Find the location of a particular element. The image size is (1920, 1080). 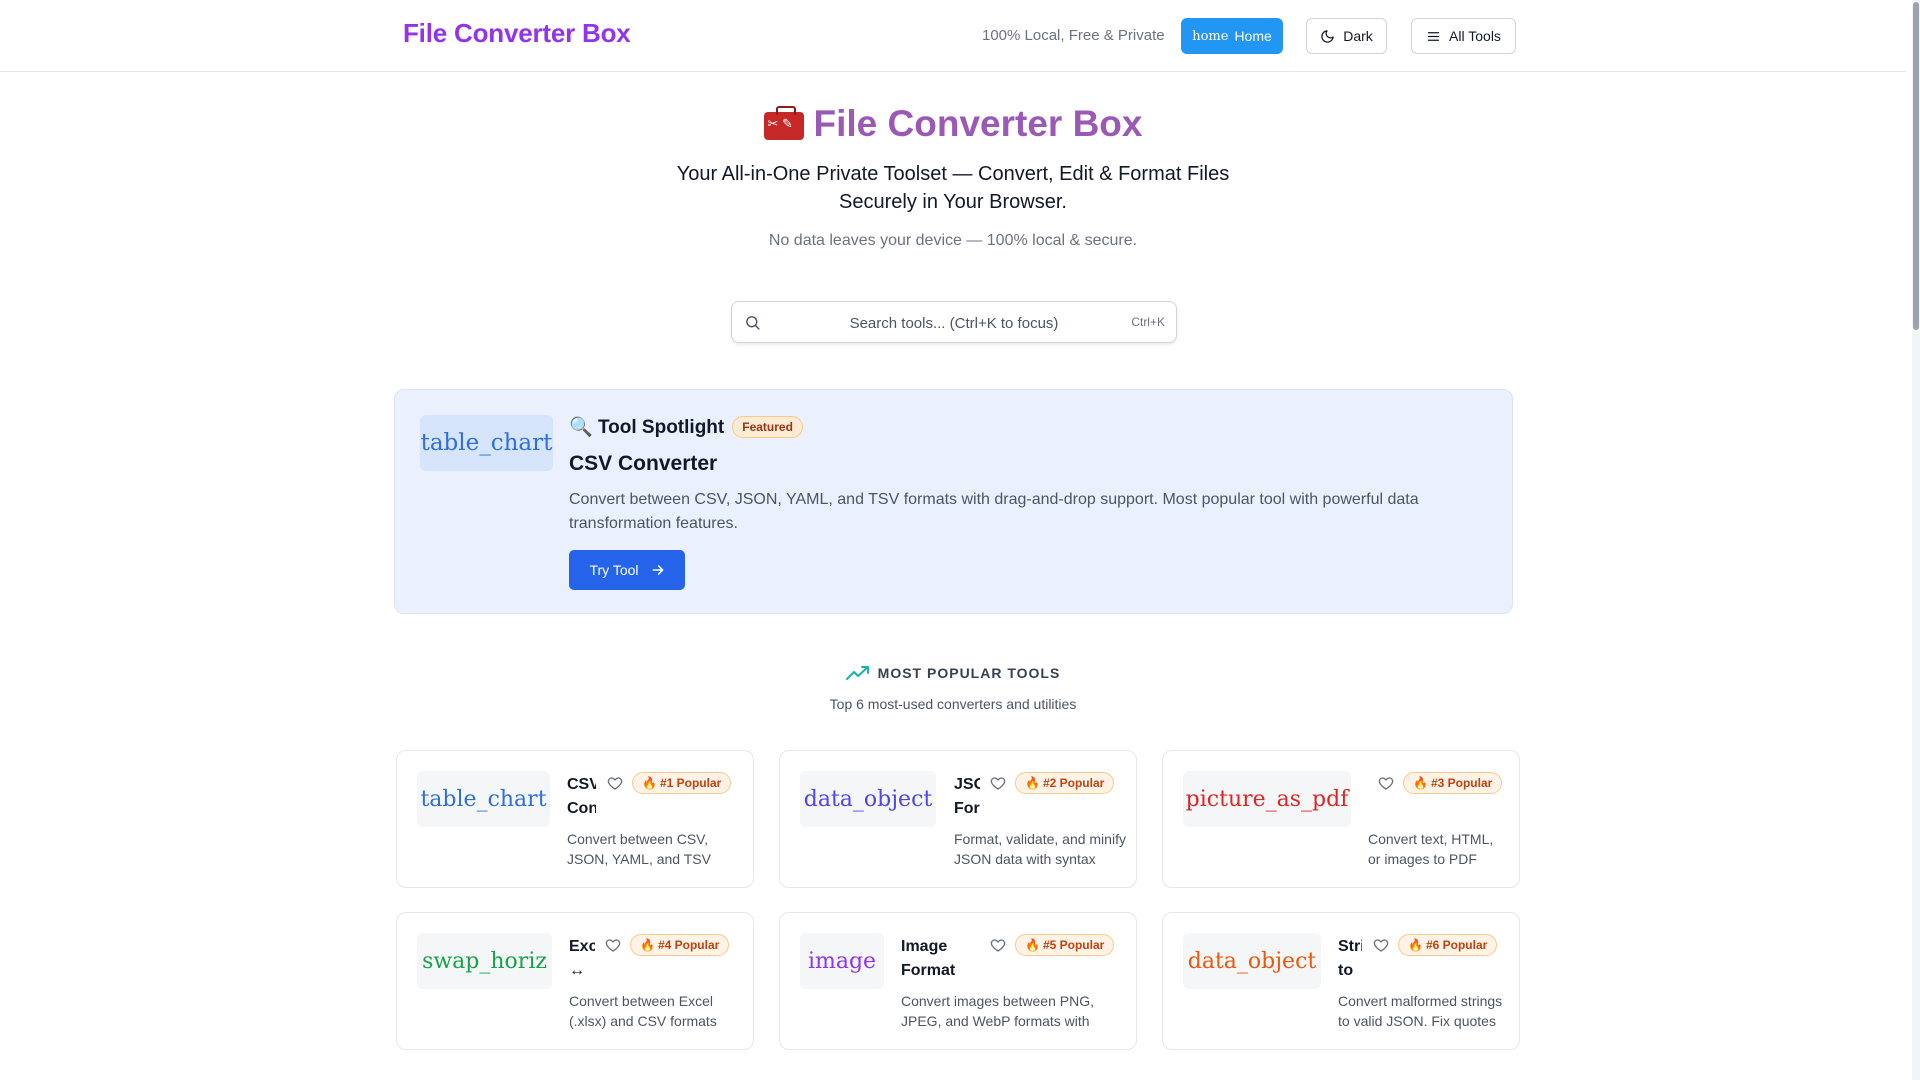

featured-badge: Featured is located at coordinates (767, 427).